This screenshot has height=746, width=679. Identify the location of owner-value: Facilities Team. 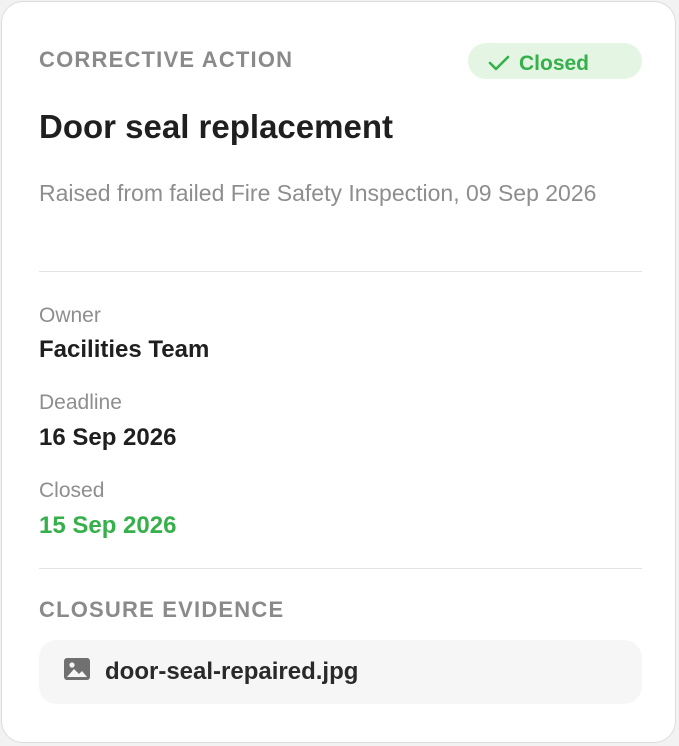
(124, 349).